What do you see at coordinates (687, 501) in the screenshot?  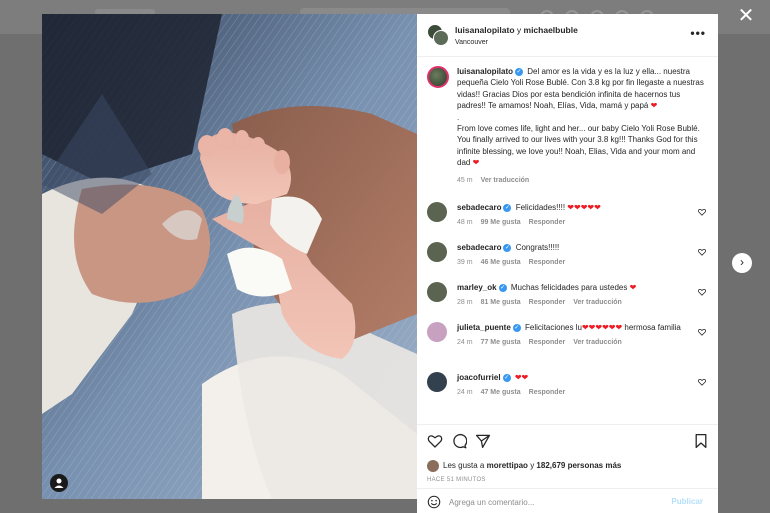 I see `publish-button: Publicar` at bounding box center [687, 501].